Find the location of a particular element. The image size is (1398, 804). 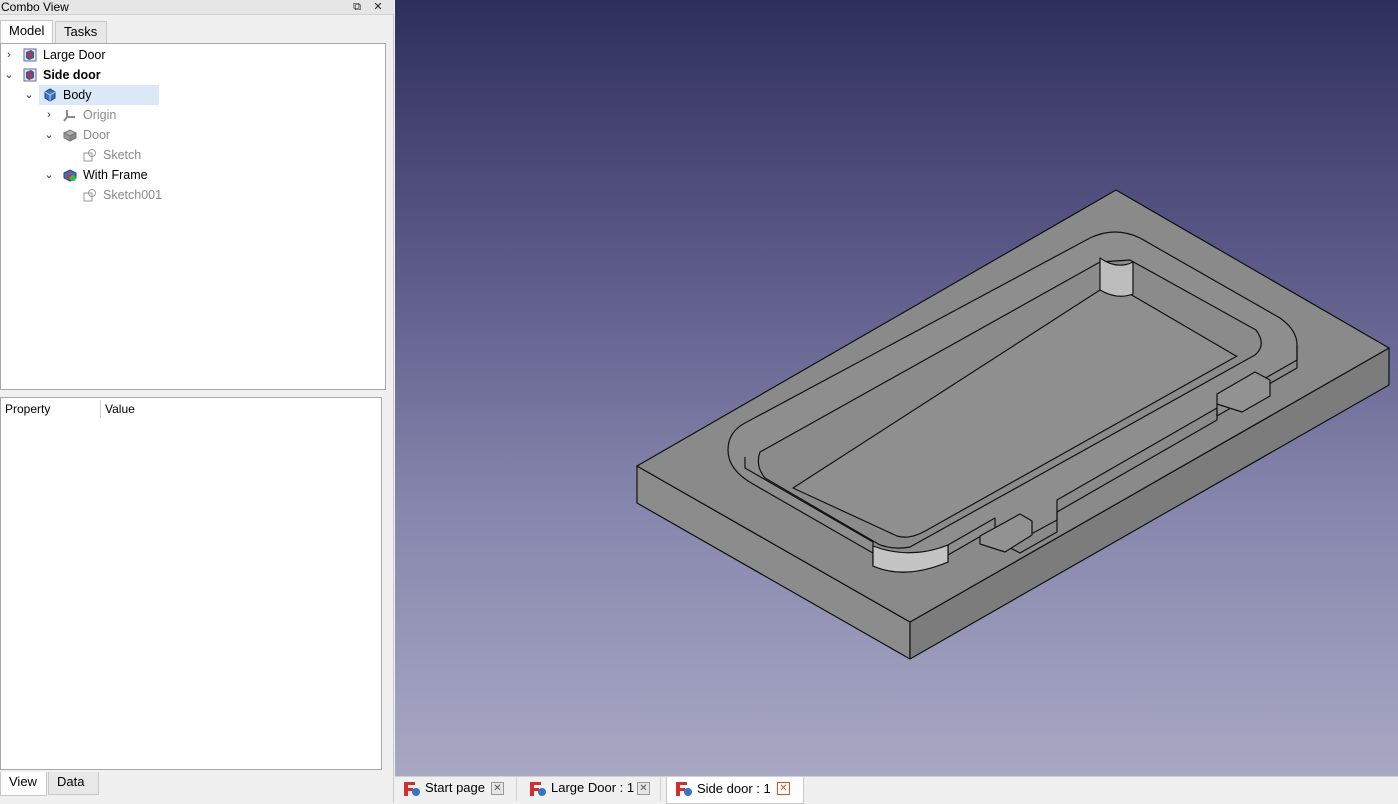

pocket-icon is located at coordinates (70, 175).